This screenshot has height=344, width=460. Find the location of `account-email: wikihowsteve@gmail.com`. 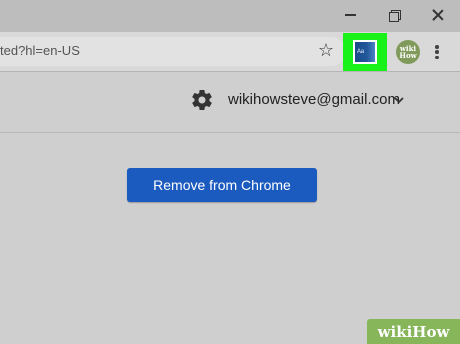

account-email: wikihowsteve@gmail.com is located at coordinates (314, 100).